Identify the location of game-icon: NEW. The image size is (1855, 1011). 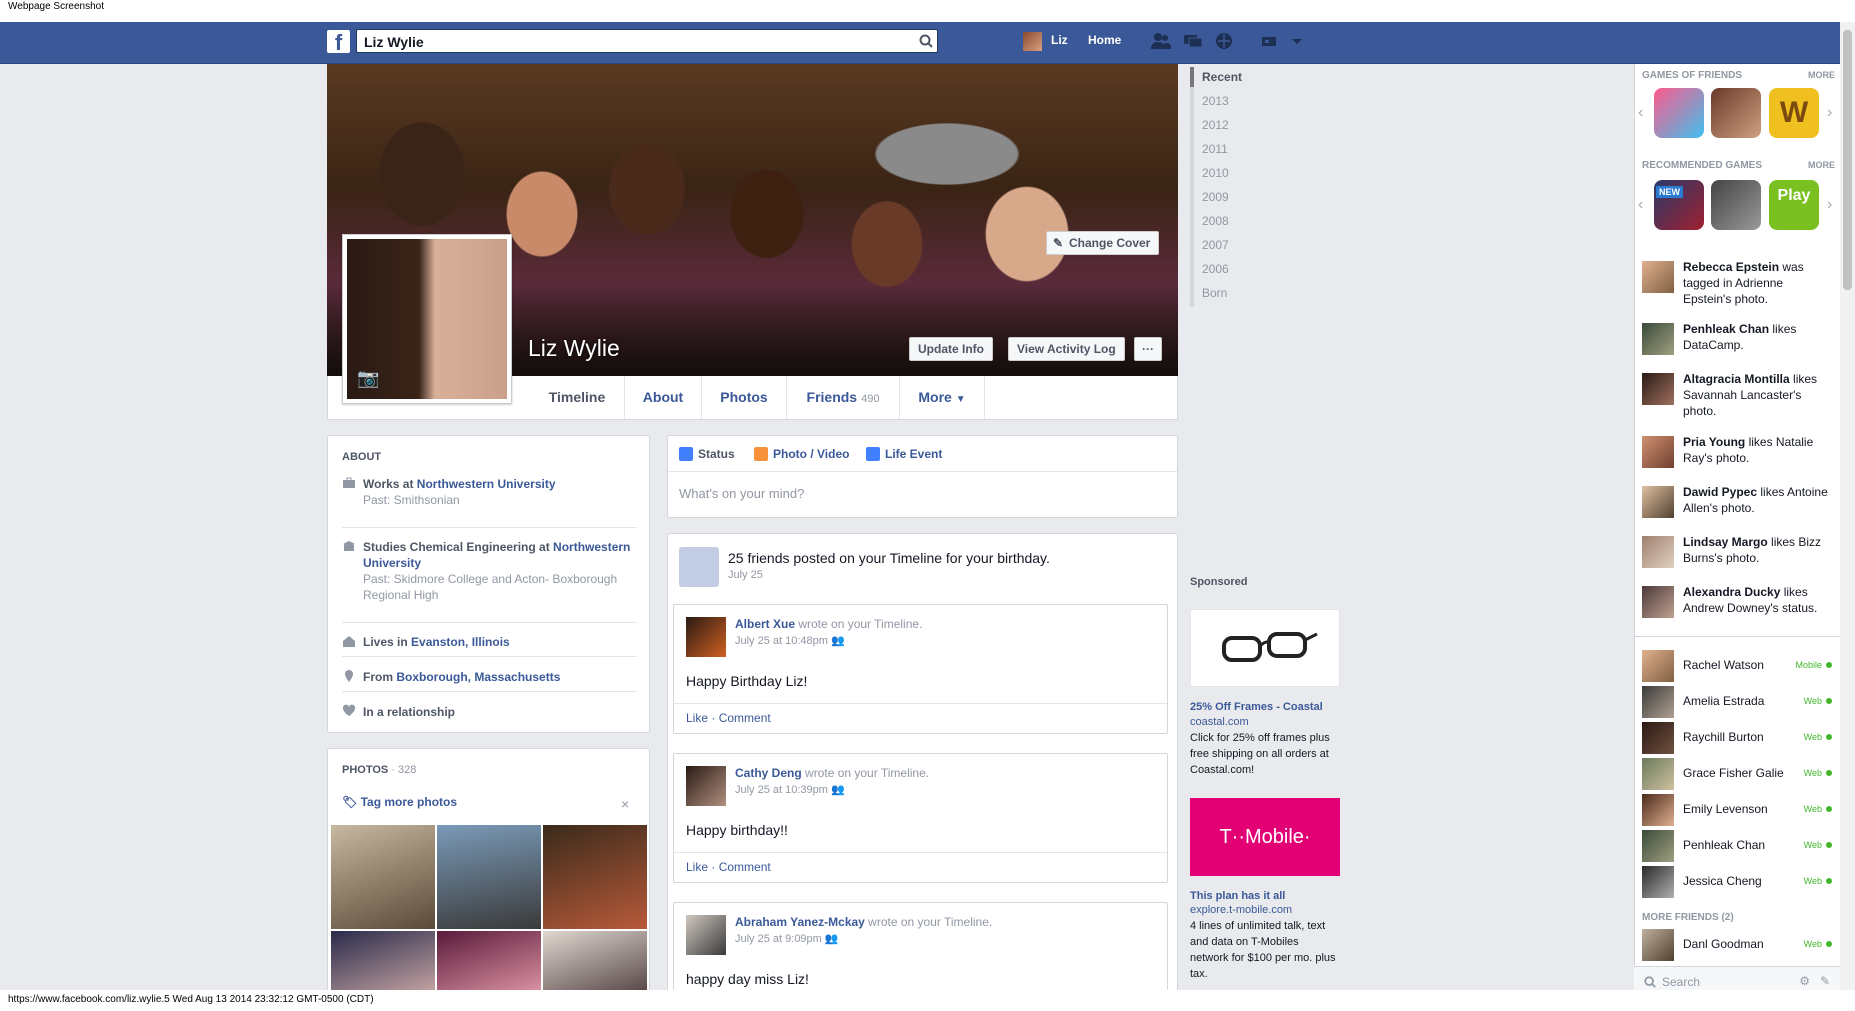
(1679, 205).